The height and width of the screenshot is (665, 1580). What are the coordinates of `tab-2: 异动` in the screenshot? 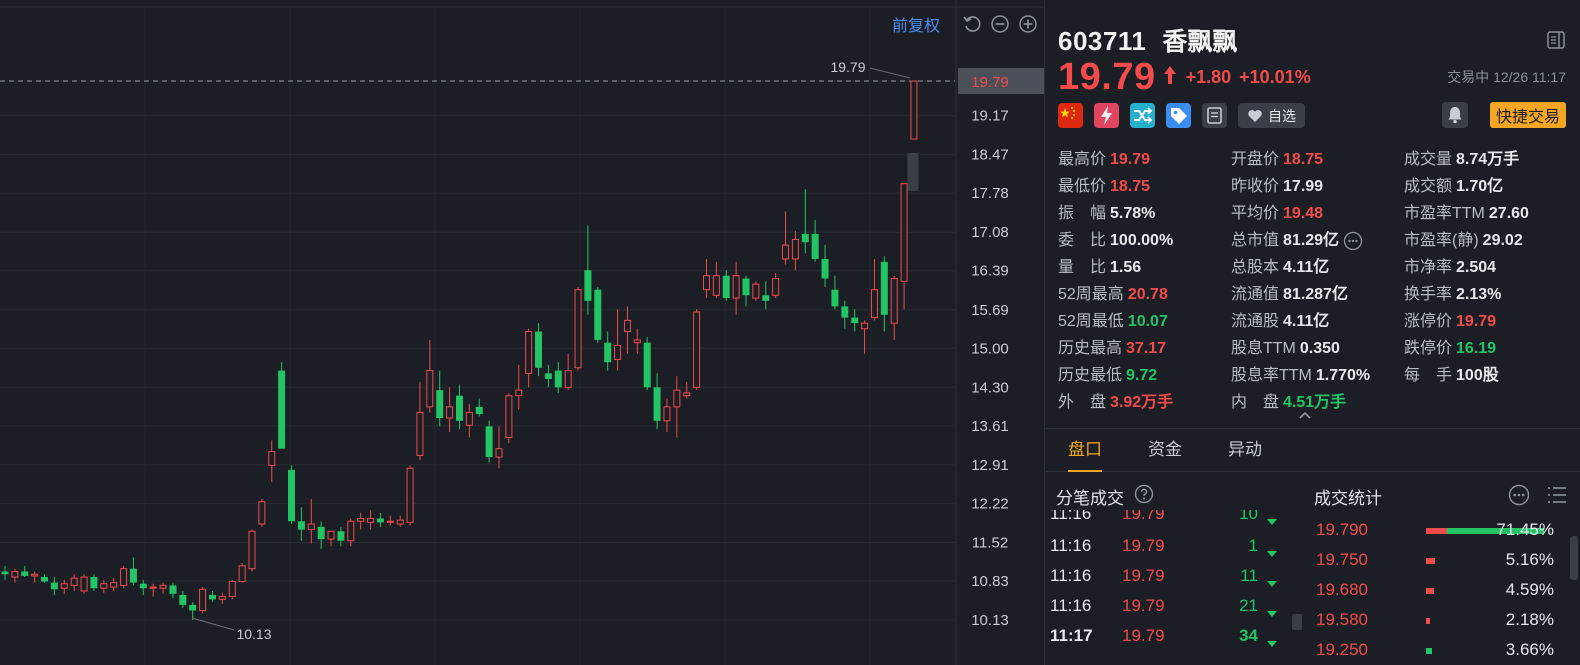 It's located at (1245, 450).